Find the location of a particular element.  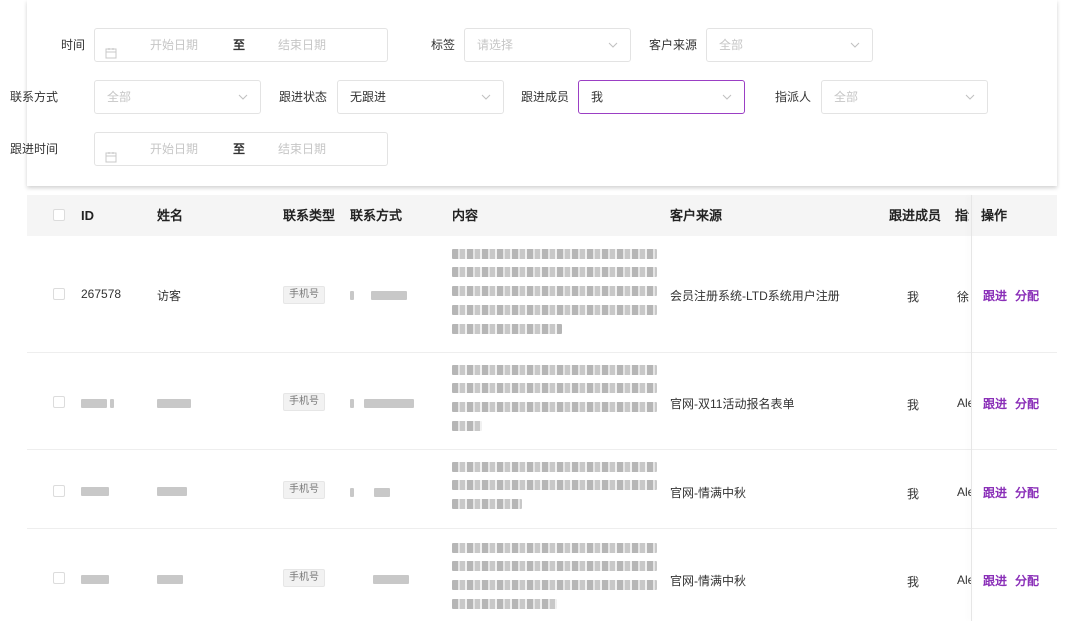

row-name: 访客 is located at coordinates (169, 296).